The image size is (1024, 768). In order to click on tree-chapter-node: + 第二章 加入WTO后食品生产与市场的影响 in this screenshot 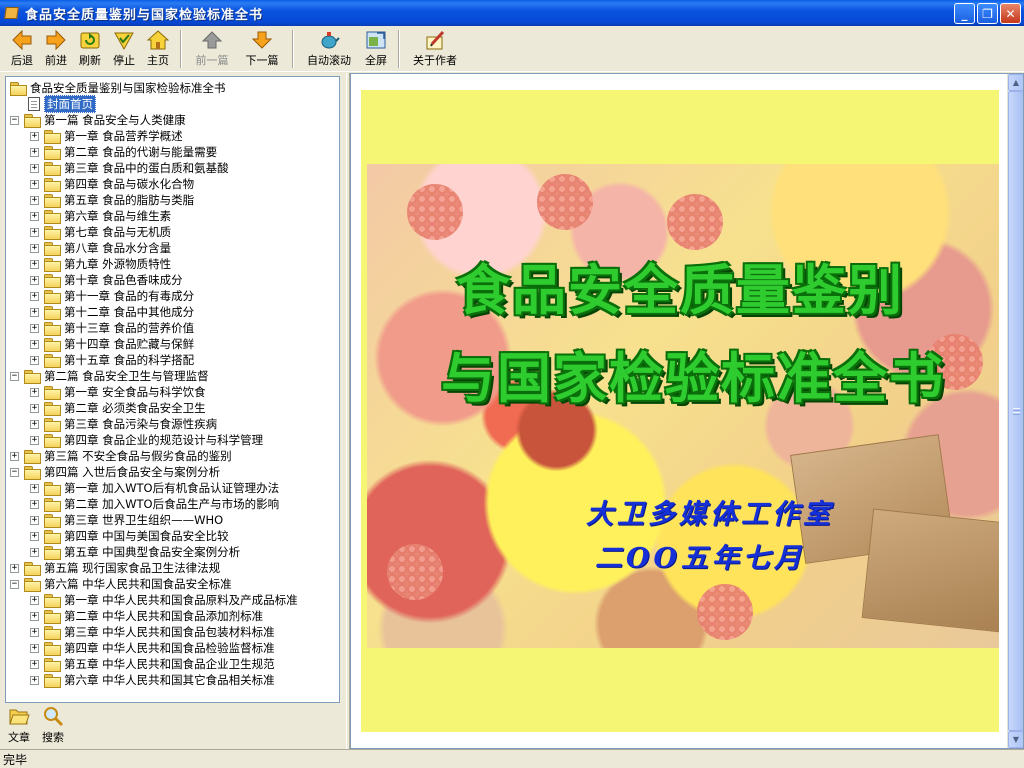, I will do `click(154, 504)`.